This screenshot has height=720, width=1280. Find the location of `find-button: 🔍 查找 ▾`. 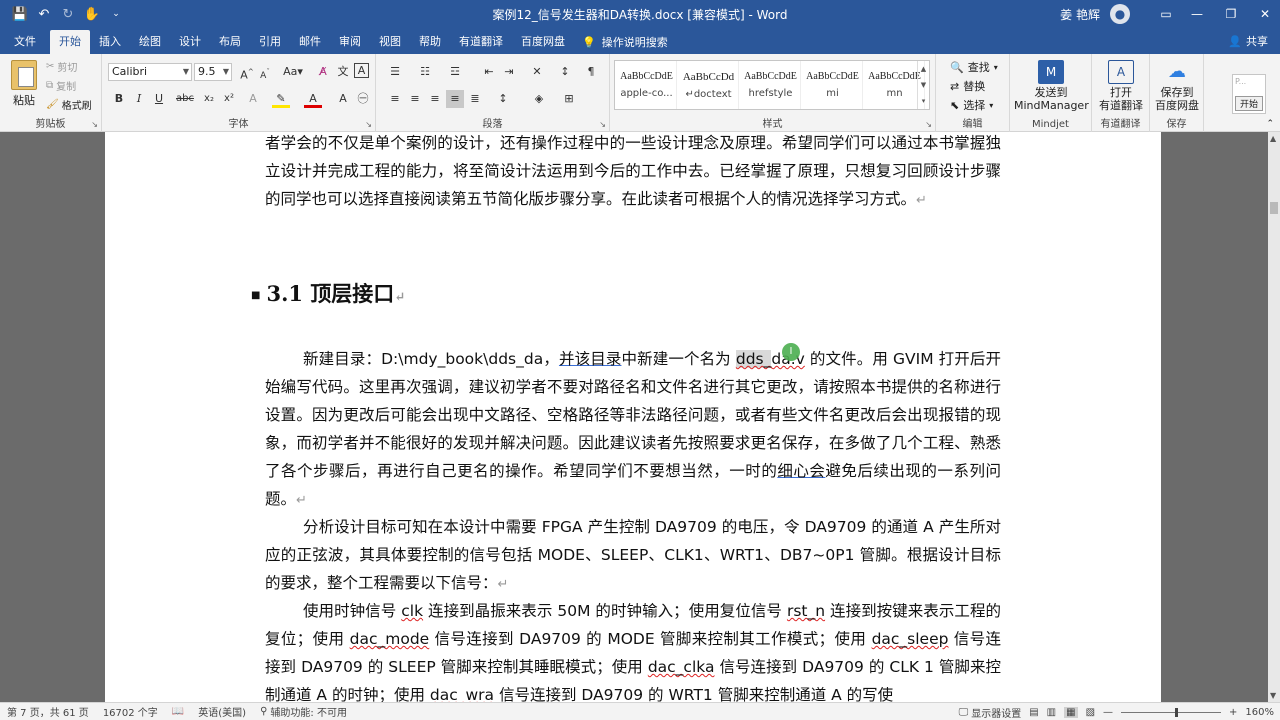

find-button: 🔍 查找 ▾ is located at coordinates (974, 67).